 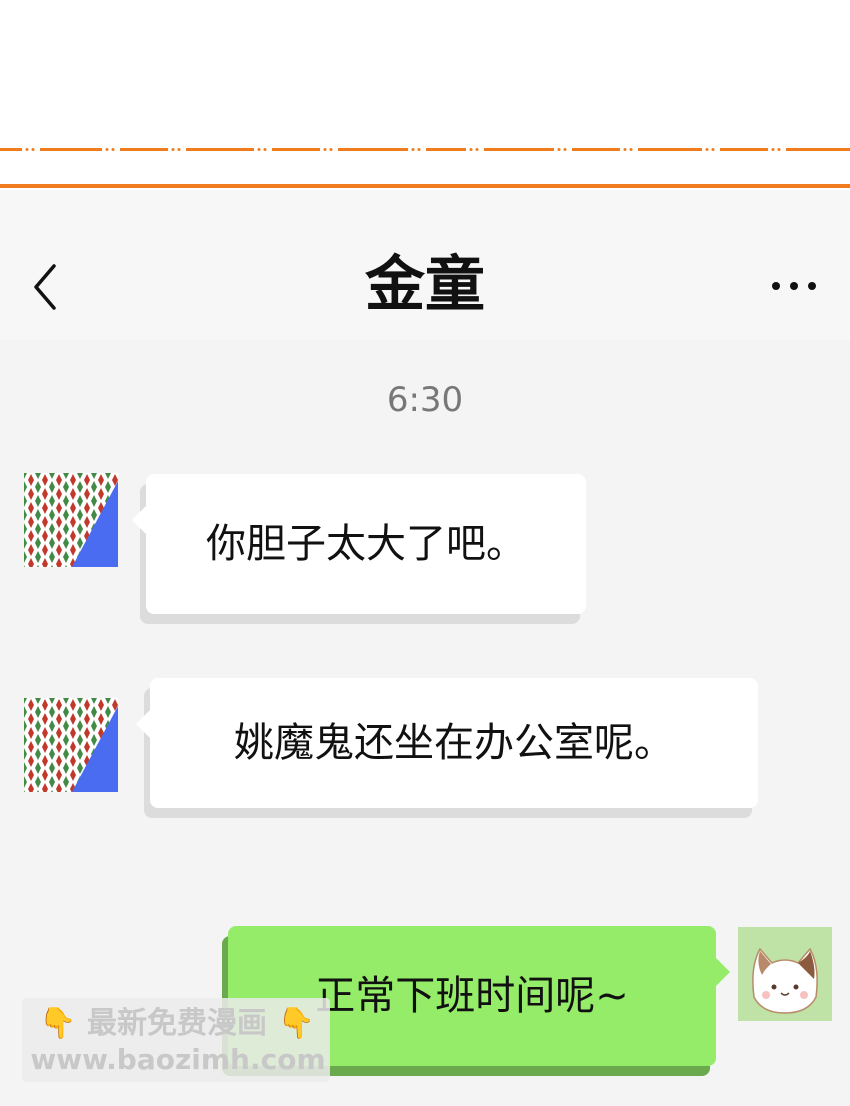 What do you see at coordinates (794, 286) in the screenshot?
I see `ellipsis-icon` at bounding box center [794, 286].